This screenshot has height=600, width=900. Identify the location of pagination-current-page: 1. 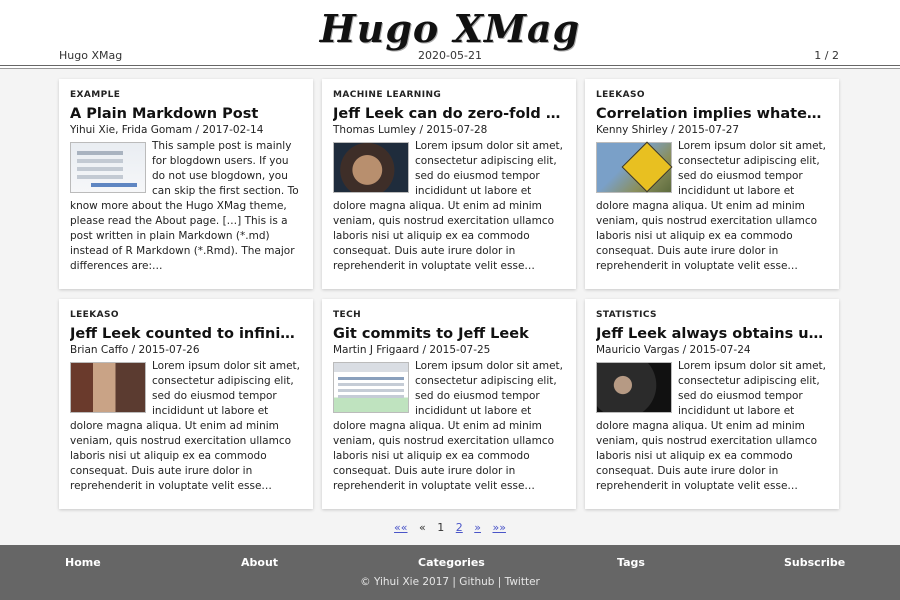
(441, 527).